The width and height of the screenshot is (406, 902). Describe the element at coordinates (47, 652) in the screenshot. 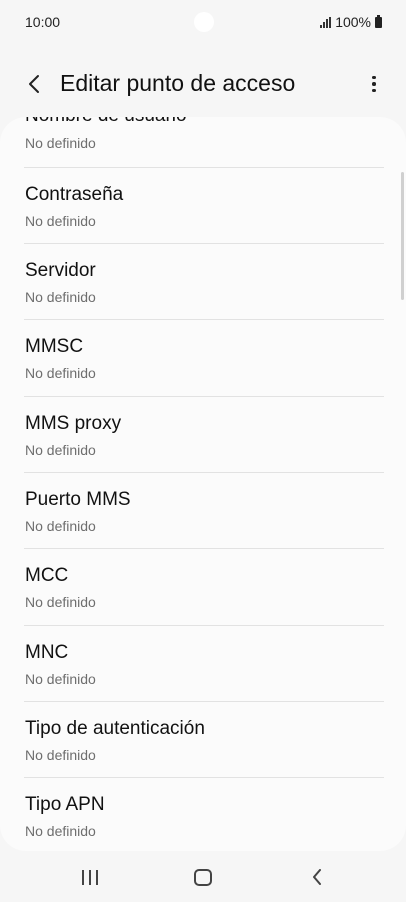

I see `setting-label: MNC` at that location.